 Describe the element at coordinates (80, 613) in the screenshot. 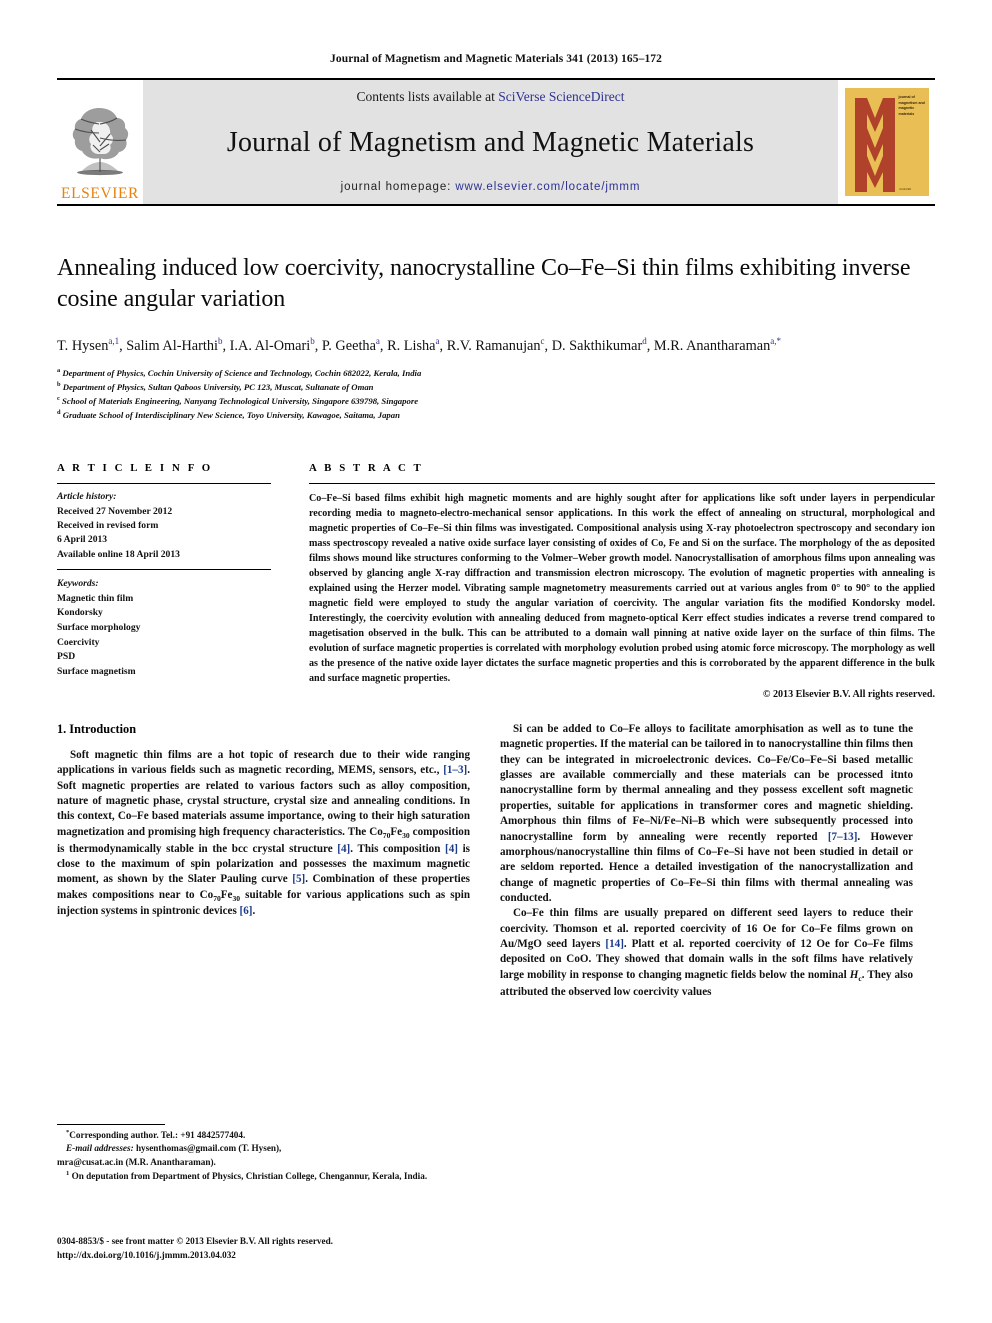

I see `keyword-item: Kondorsky` at that location.